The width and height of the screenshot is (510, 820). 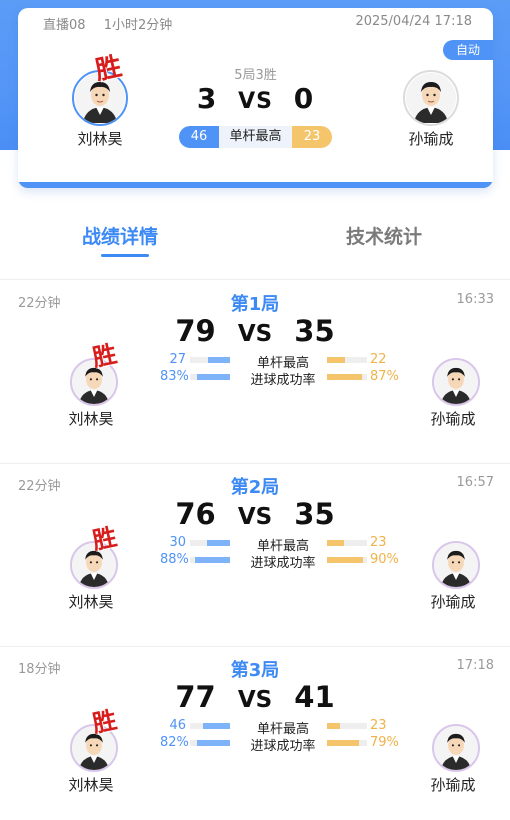 What do you see at coordinates (475, 665) in the screenshot?
I see `round-time: 17:18` at bounding box center [475, 665].